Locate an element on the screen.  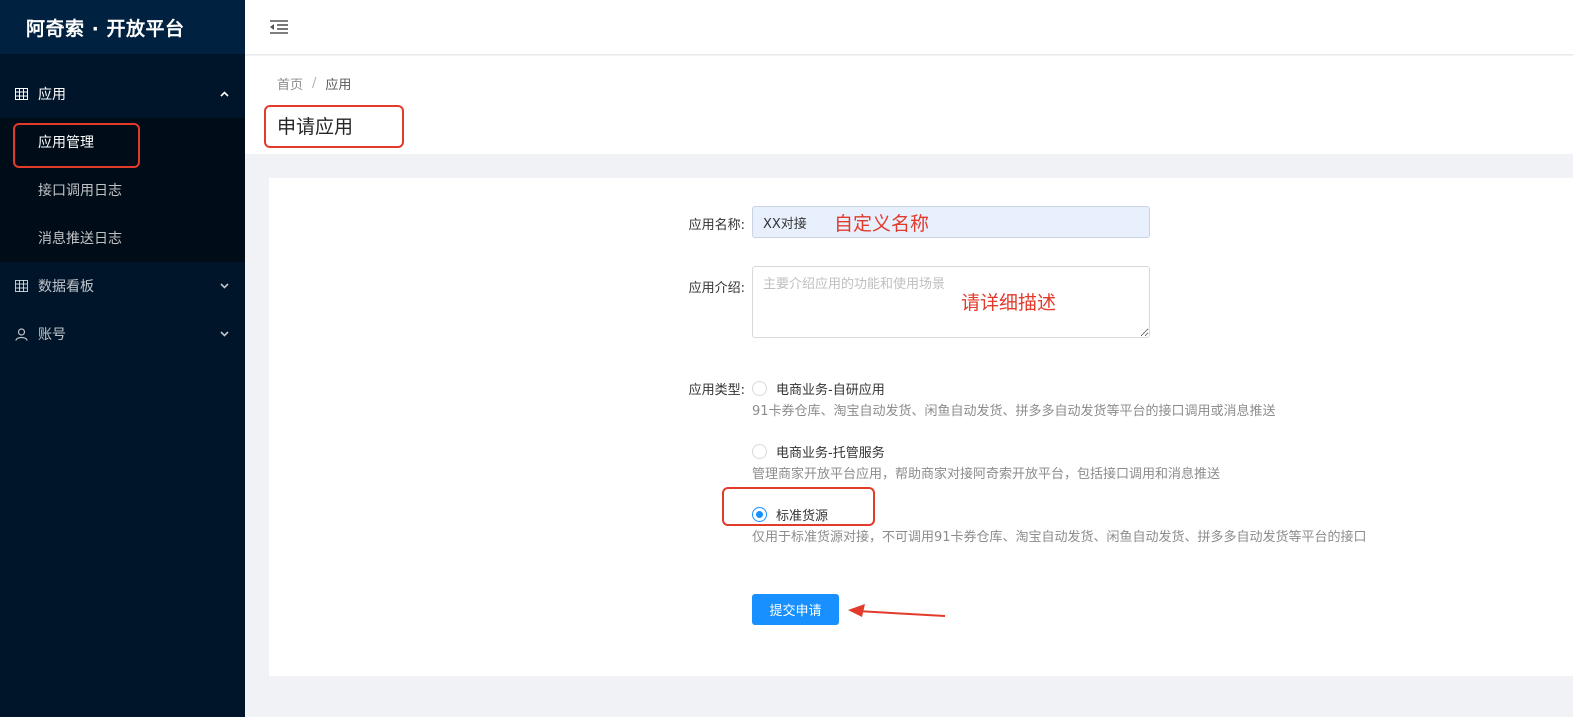
sidebar-item-label: 账号 is located at coordinates (52, 335).